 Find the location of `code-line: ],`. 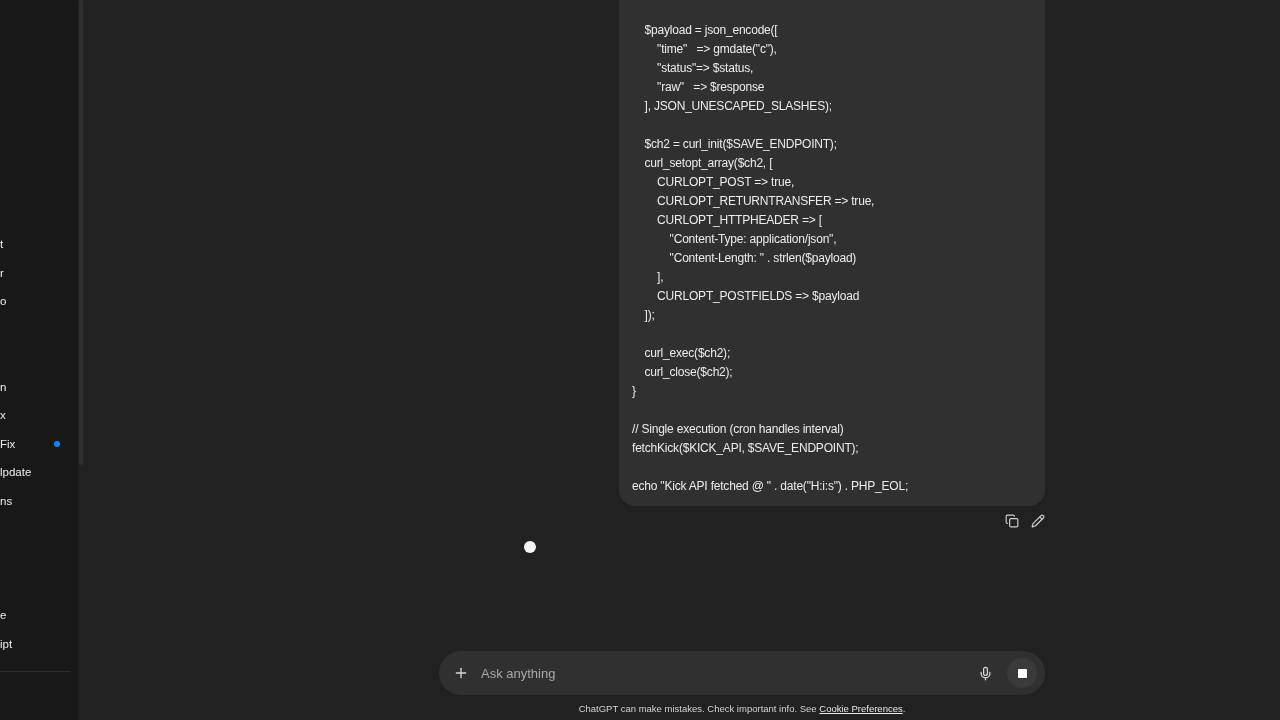

code-line: ], is located at coordinates (660, 277).